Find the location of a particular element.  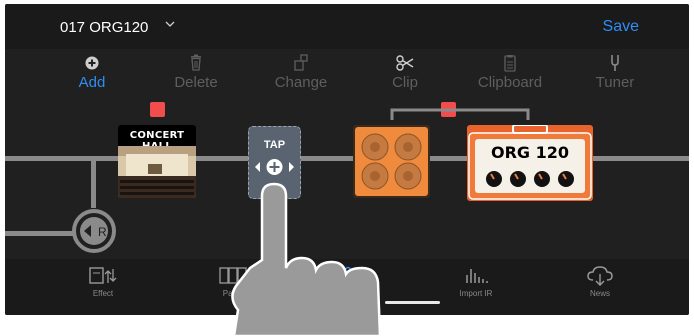

return-label: R is located at coordinates (102, 232).